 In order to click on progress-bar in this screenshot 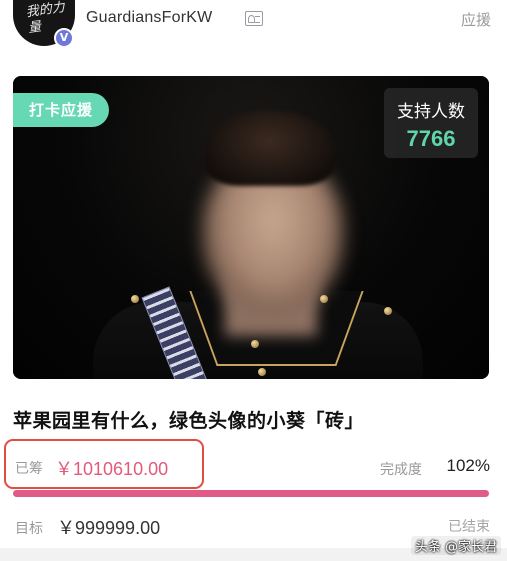, I will do `click(251, 493)`.